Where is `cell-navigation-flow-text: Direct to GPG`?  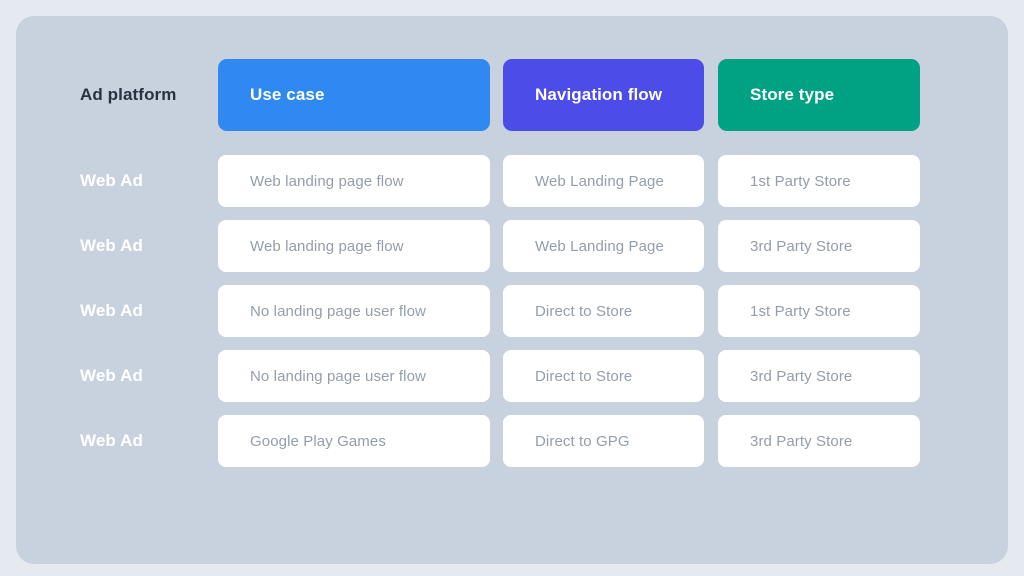 cell-navigation-flow-text: Direct to GPG is located at coordinates (582, 441).